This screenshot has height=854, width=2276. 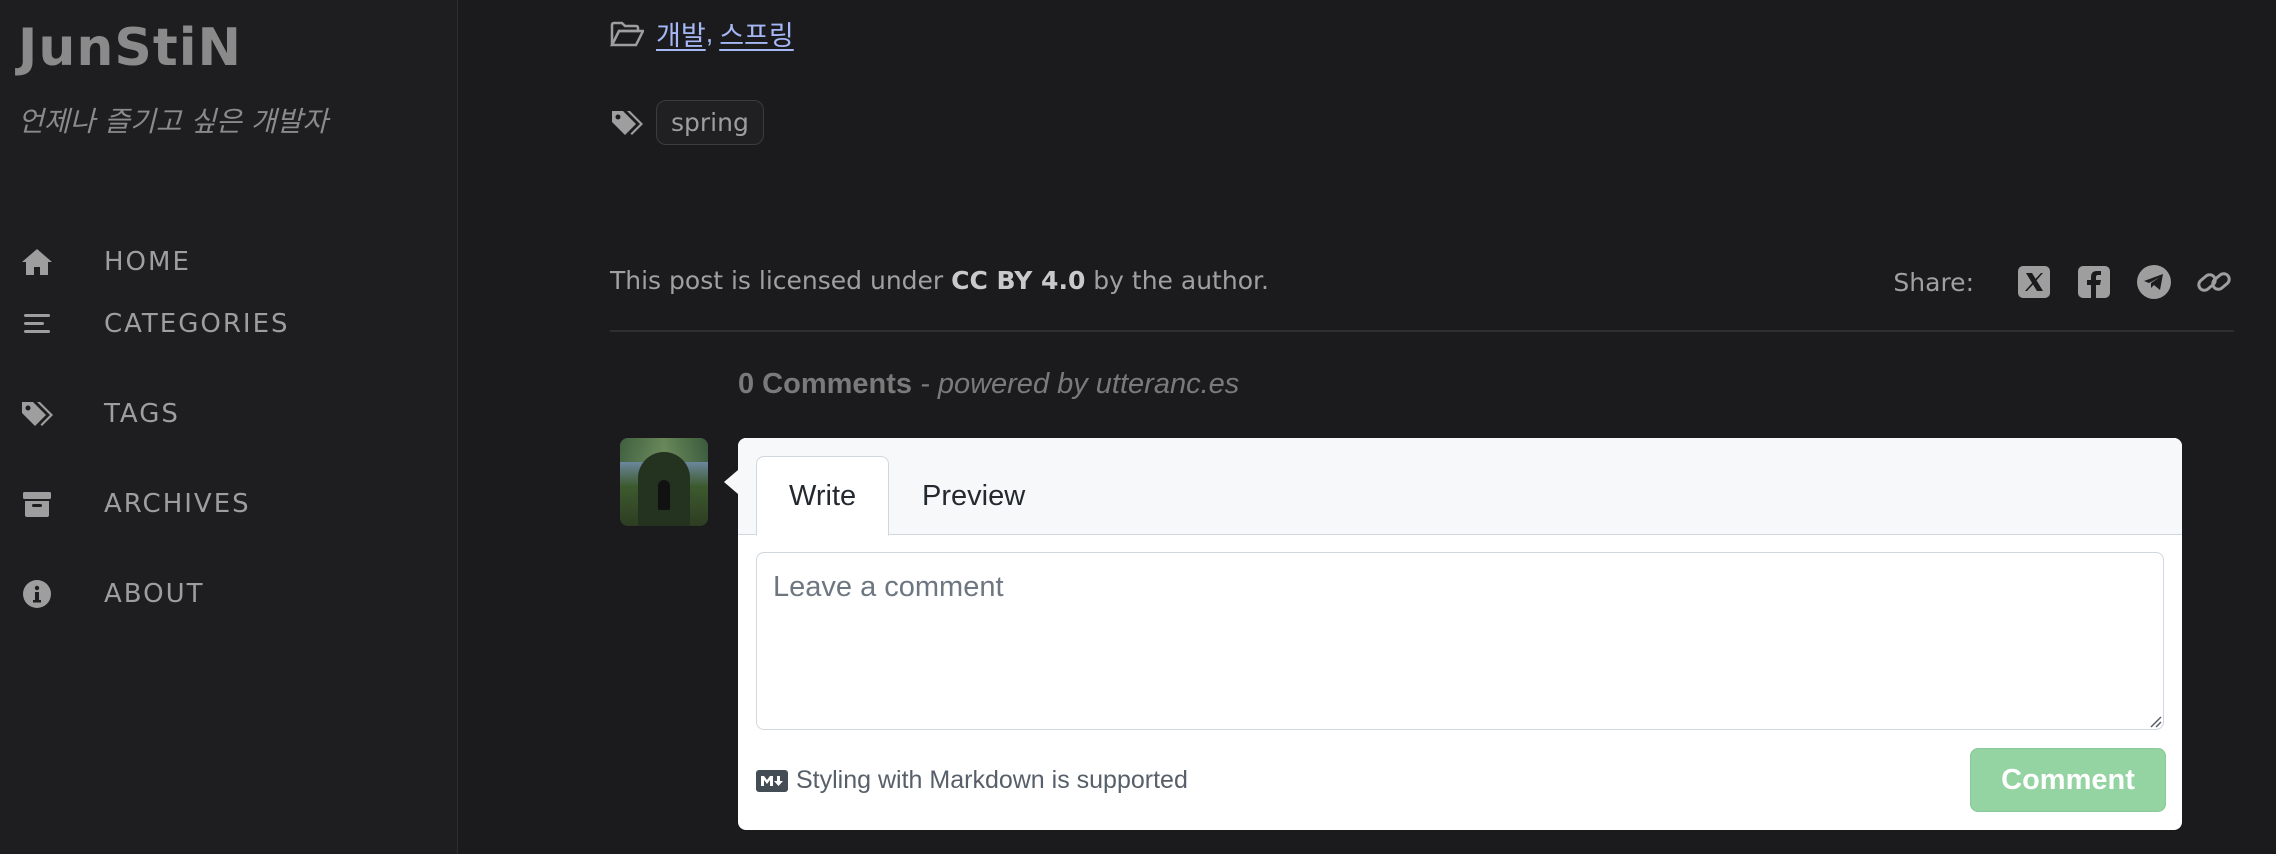 What do you see at coordinates (154, 594) in the screenshot?
I see `sidebar-item-label: ABOUT` at bounding box center [154, 594].